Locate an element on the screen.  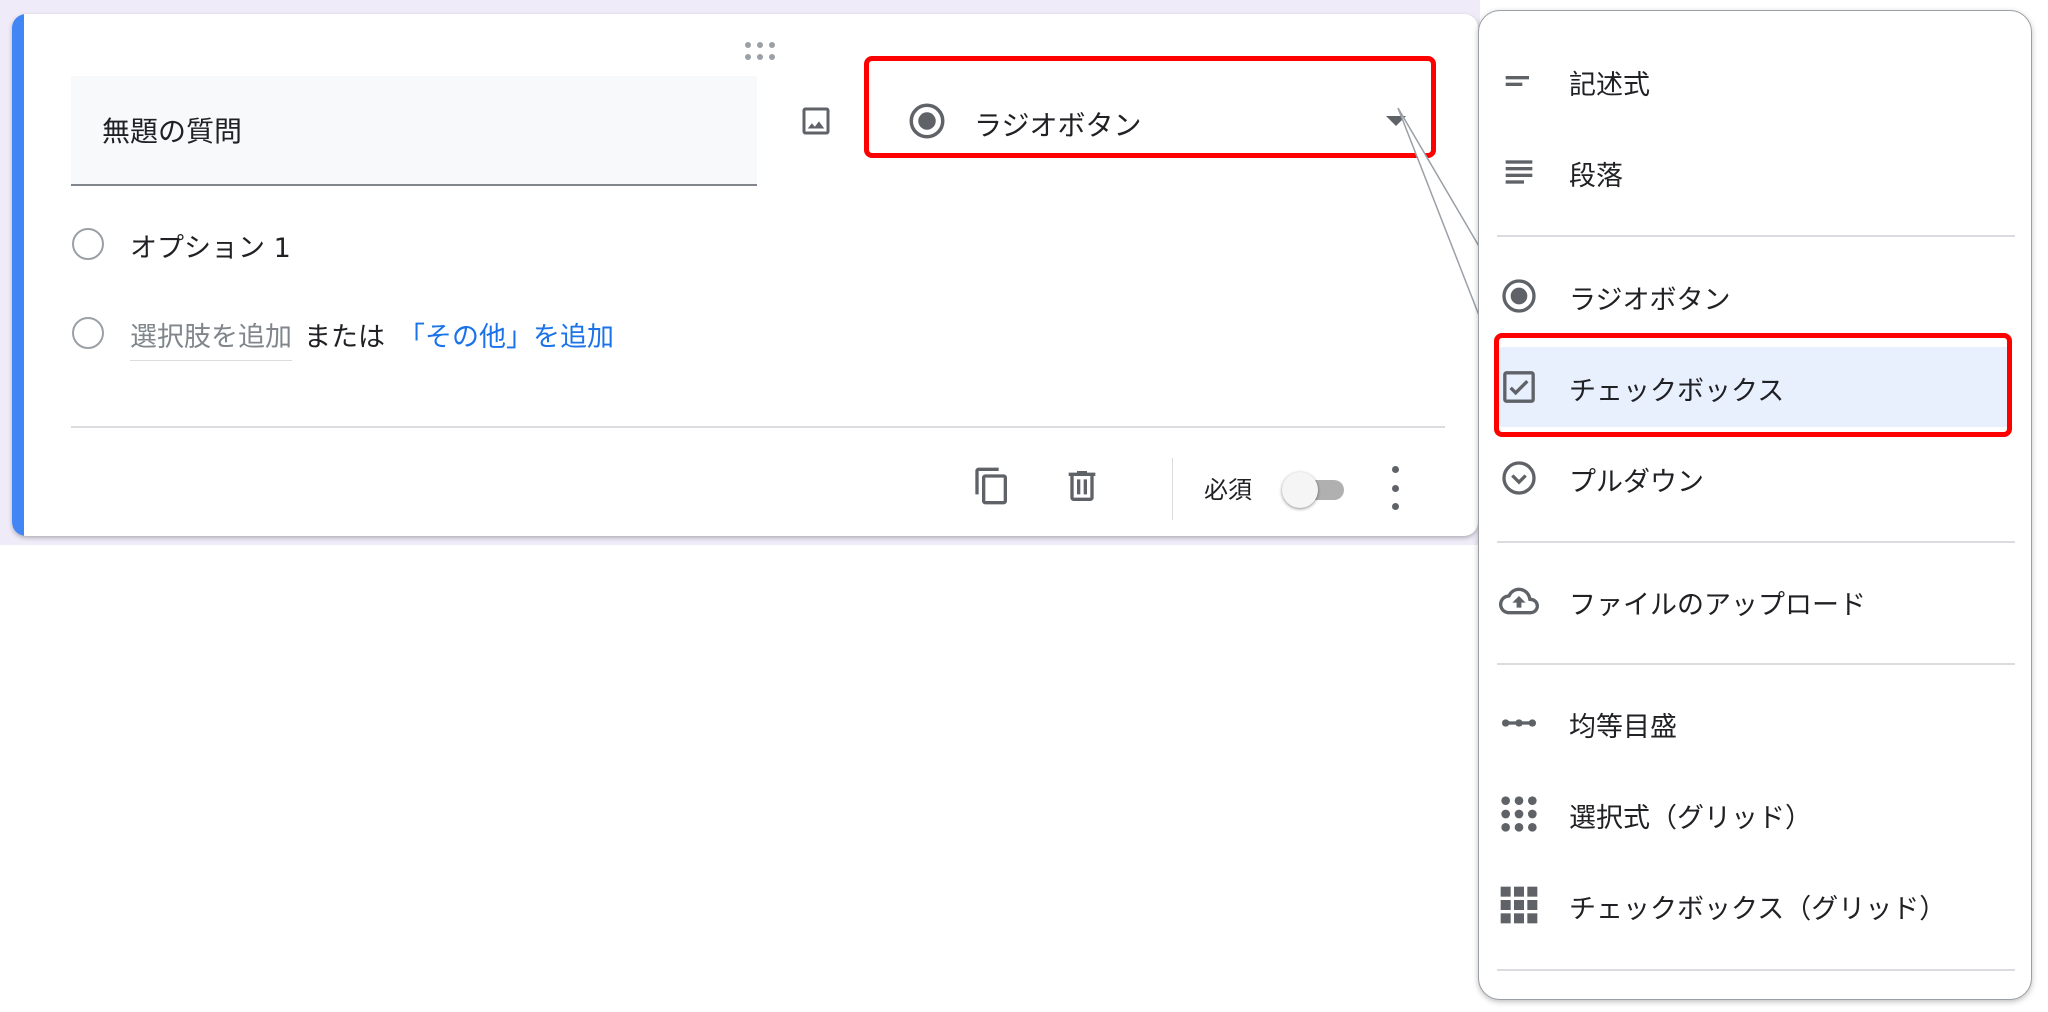
question-title: 無題の質問 is located at coordinates (172, 130).